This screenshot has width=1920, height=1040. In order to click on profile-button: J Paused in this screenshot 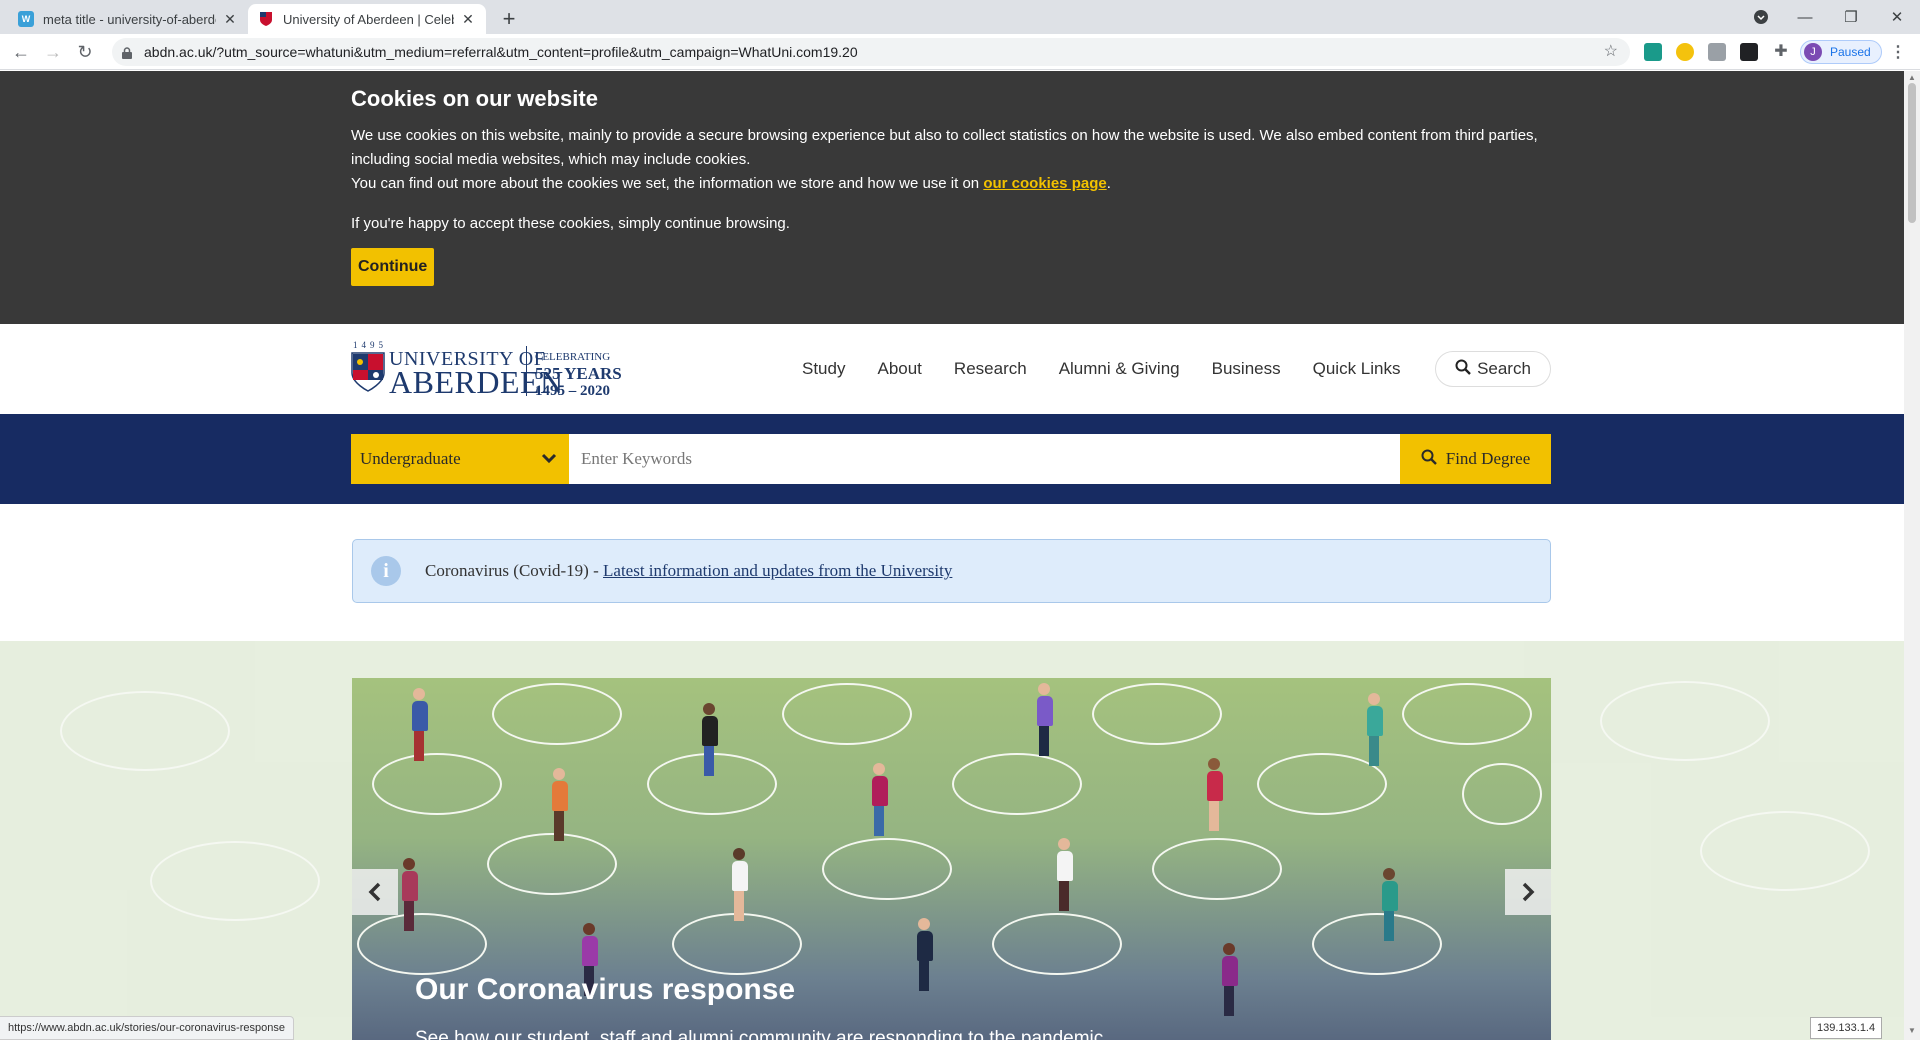, I will do `click(1841, 52)`.